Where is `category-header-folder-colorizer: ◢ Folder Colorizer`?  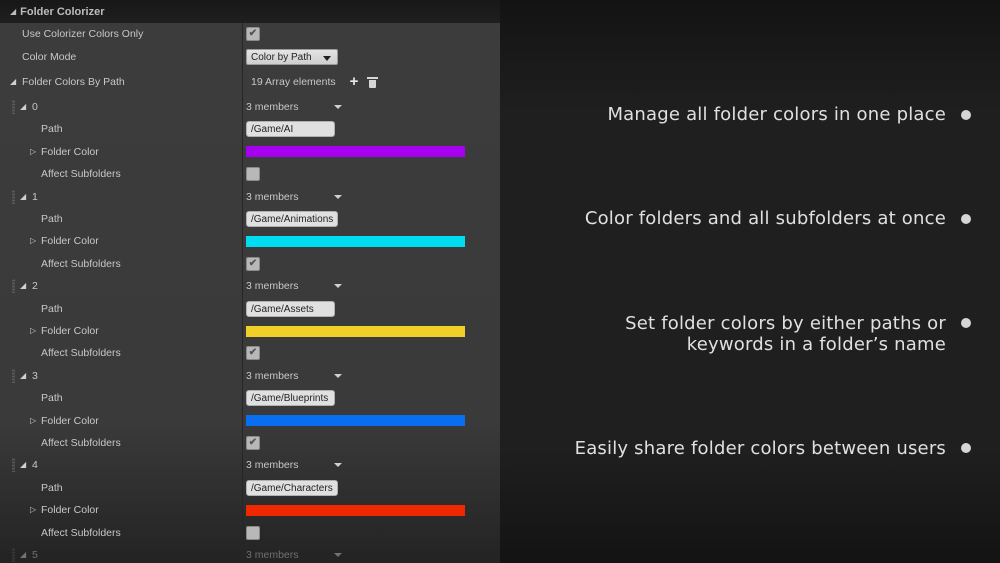
category-header-folder-colorizer: ◢ Folder Colorizer is located at coordinates (250, 11).